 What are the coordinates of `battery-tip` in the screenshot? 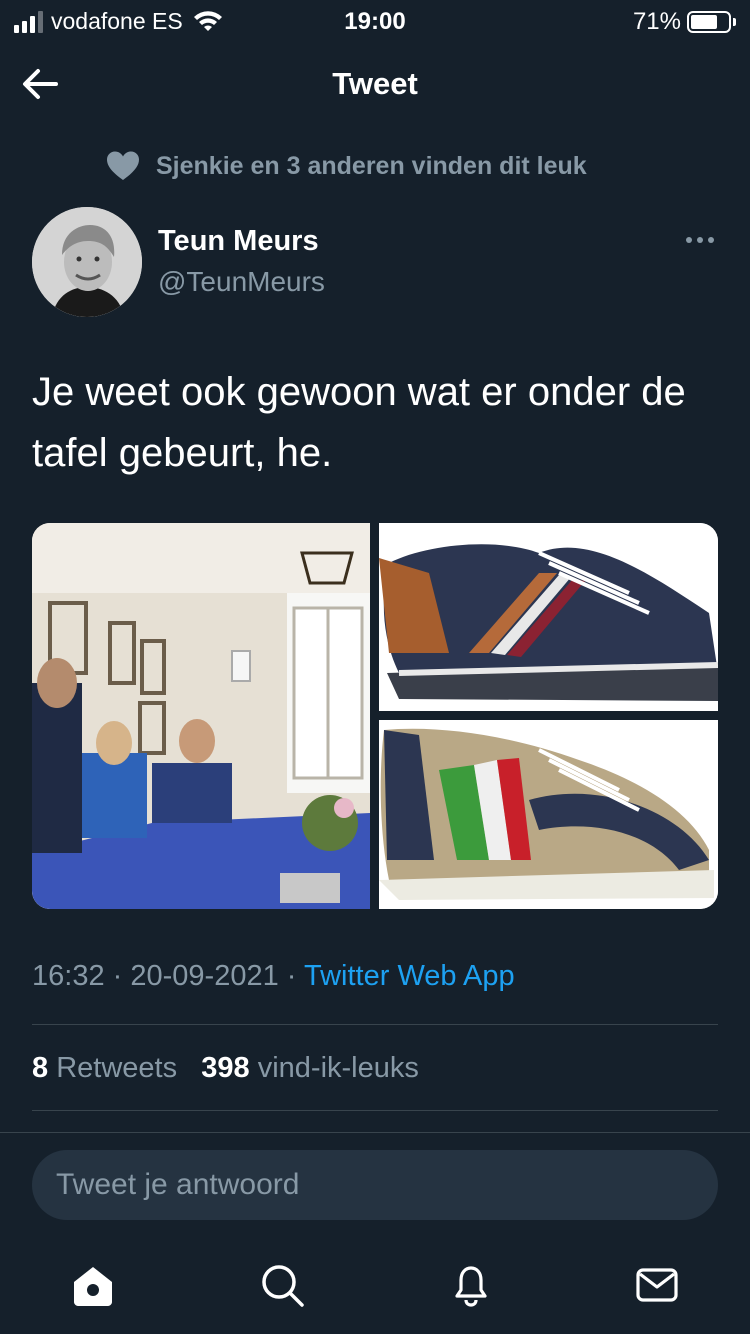 It's located at (734, 22).